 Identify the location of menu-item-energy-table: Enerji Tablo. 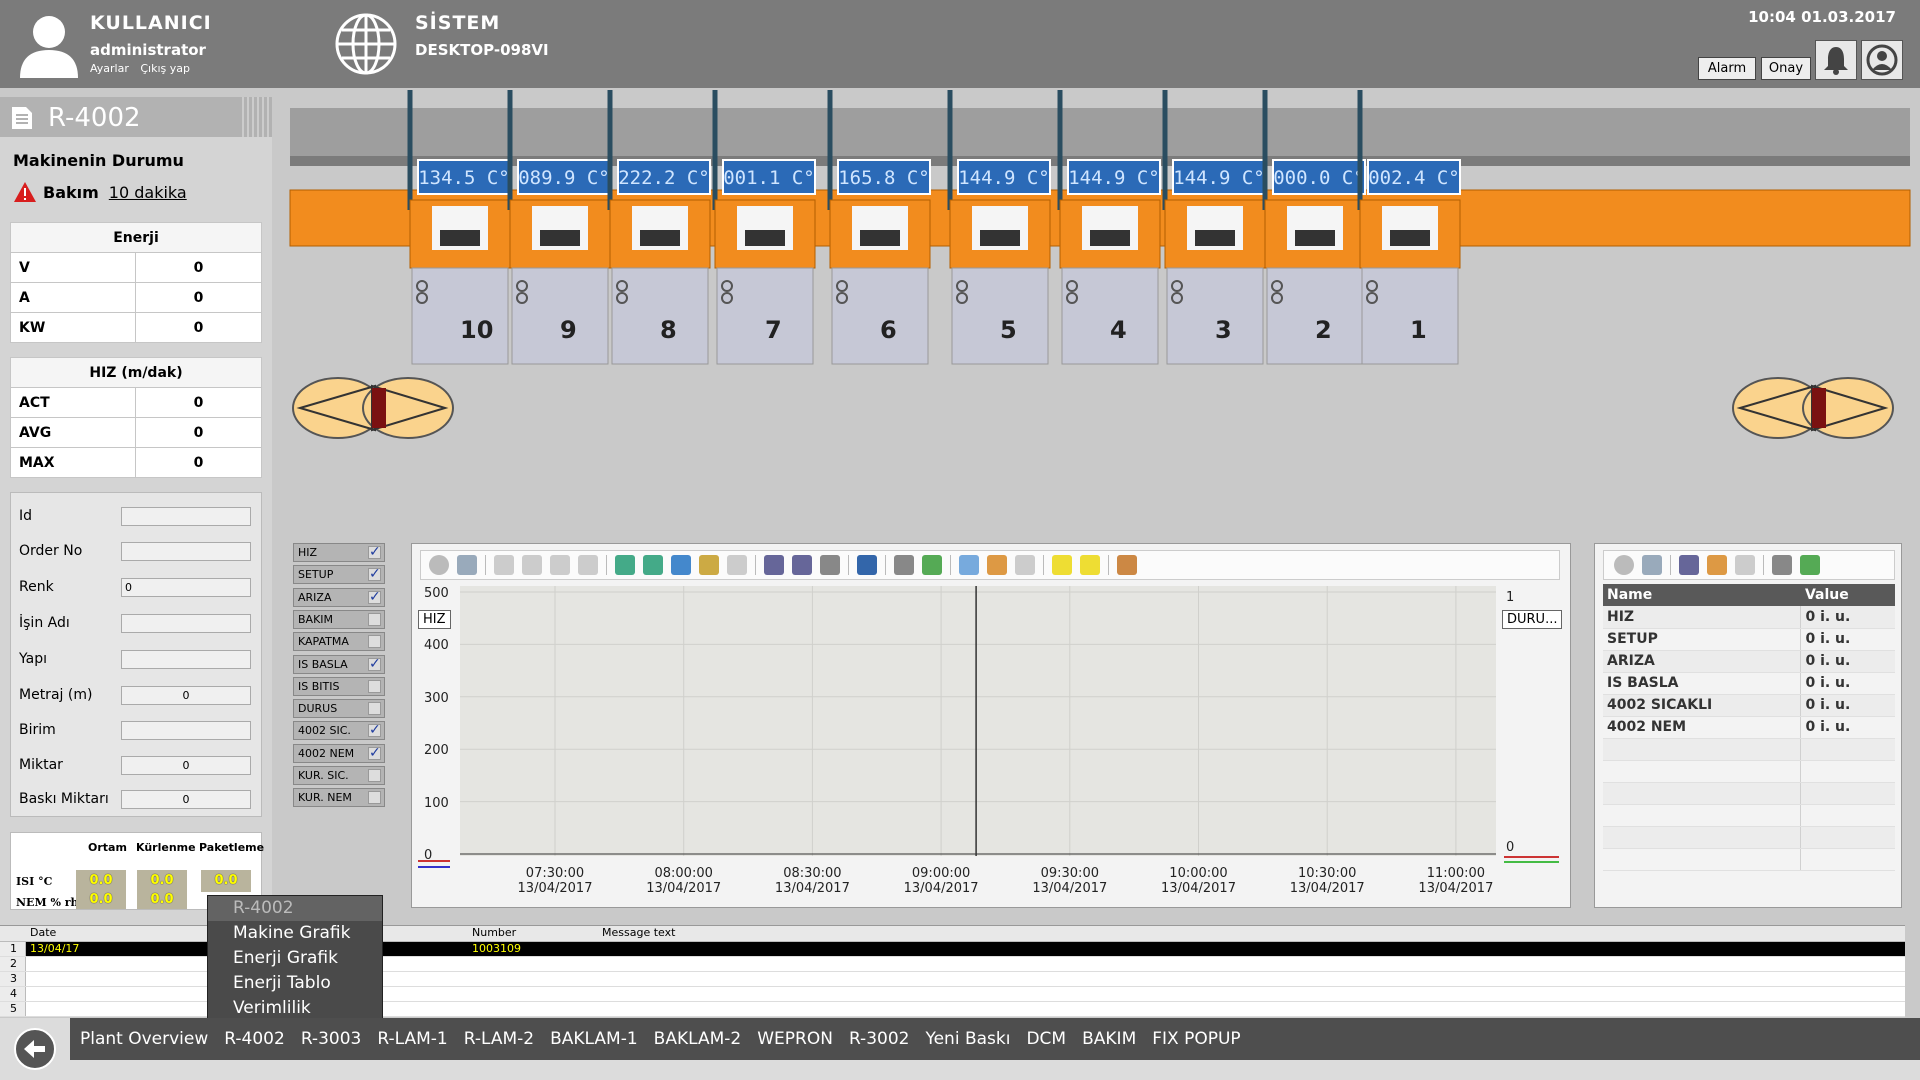
(295, 983).